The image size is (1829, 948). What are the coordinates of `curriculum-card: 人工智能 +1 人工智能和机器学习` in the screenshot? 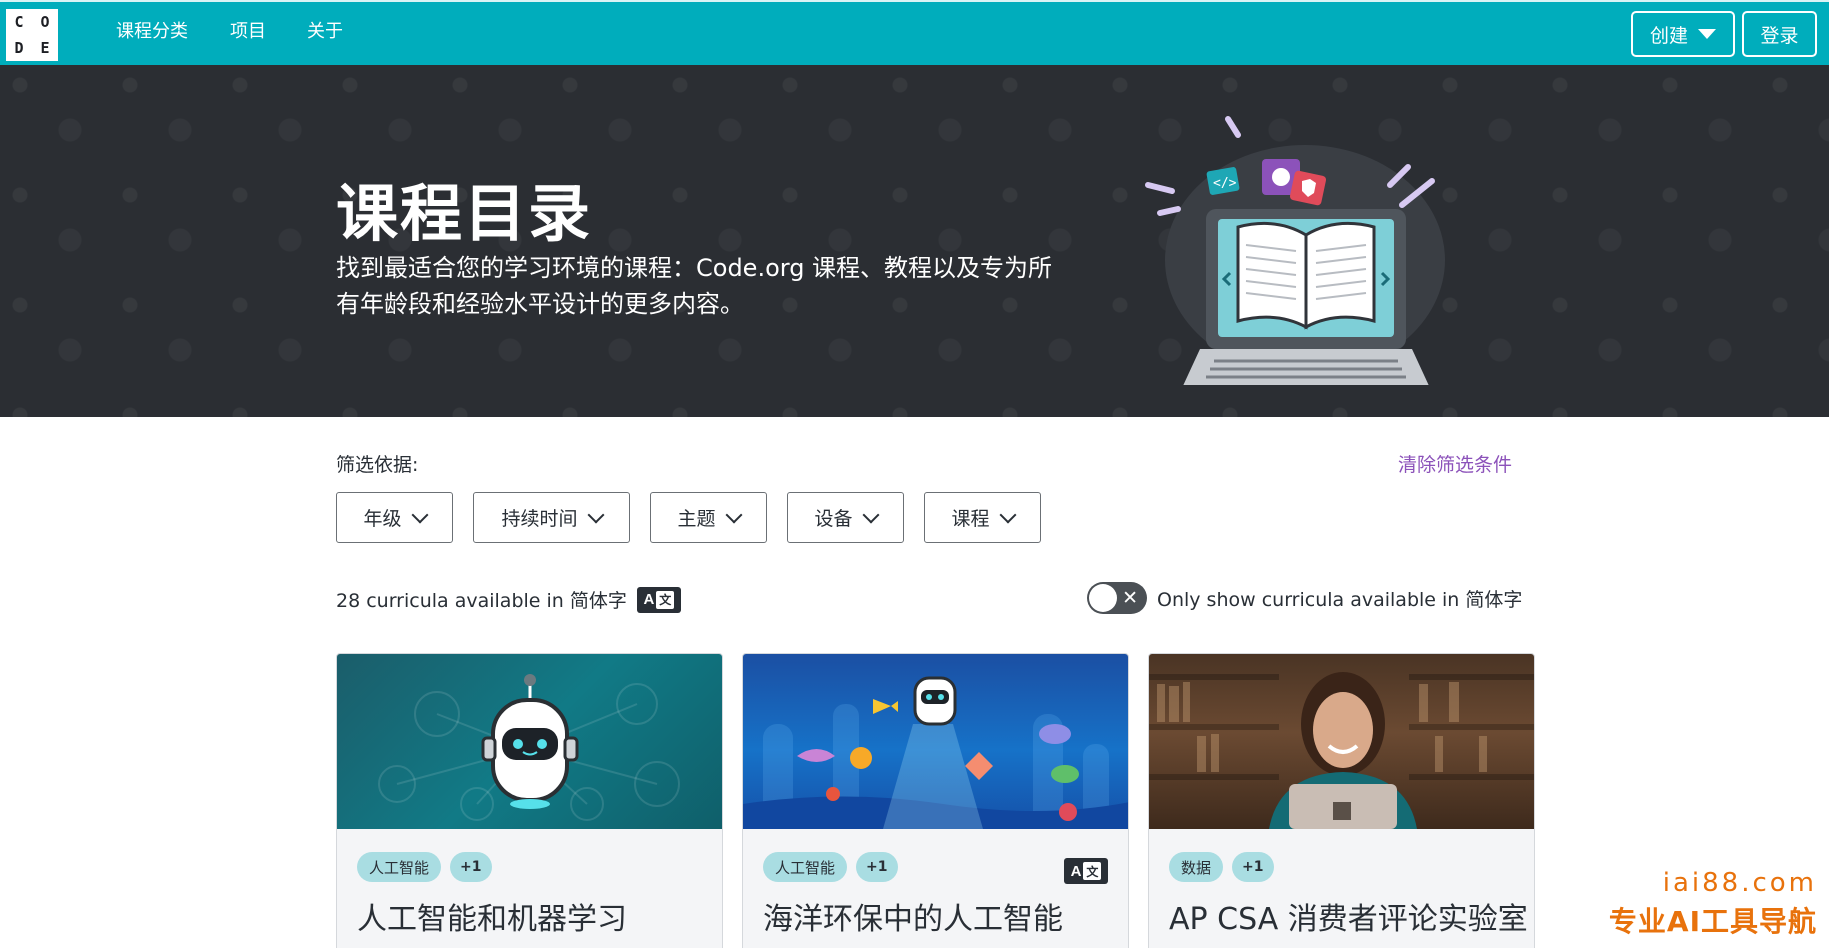 It's located at (529, 800).